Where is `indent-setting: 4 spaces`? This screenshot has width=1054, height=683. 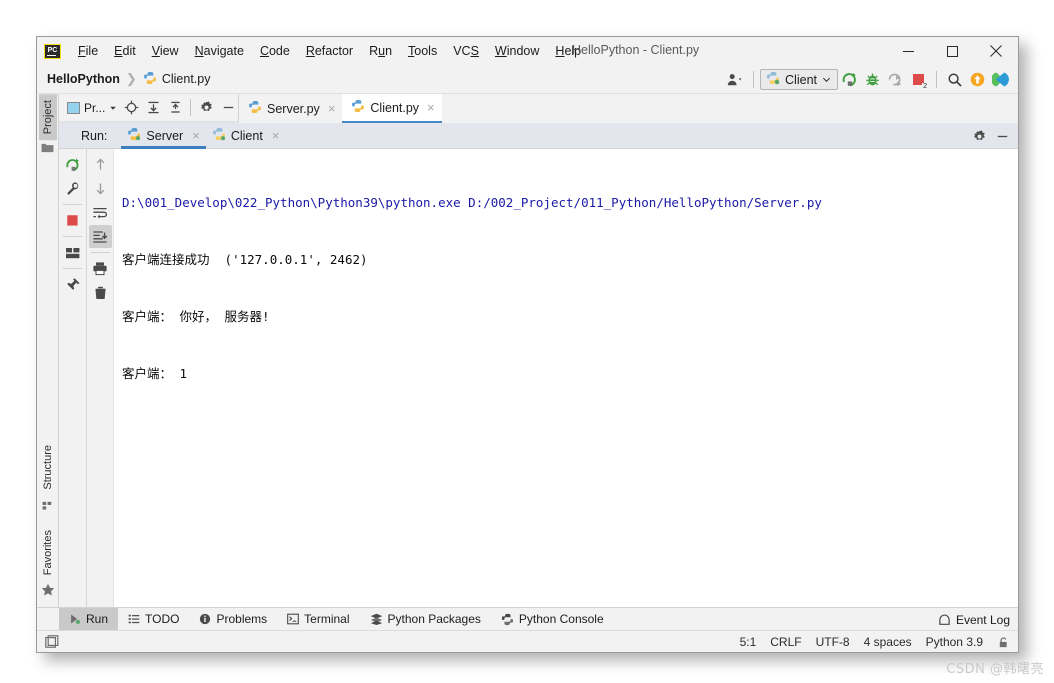 indent-setting: 4 spaces is located at coordinates (888, 642).